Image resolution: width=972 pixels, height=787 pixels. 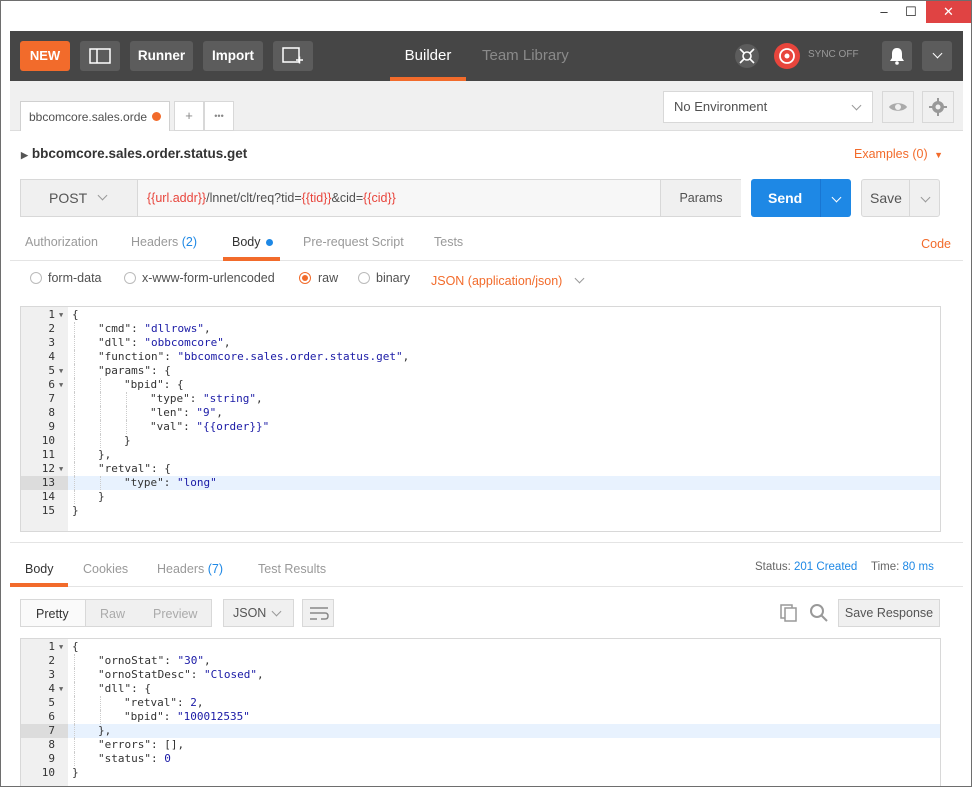 What do you see at coordinates (39, 569) in the screenshot?
I see `tab-response-body: Body` at bounding box center [39, 569].